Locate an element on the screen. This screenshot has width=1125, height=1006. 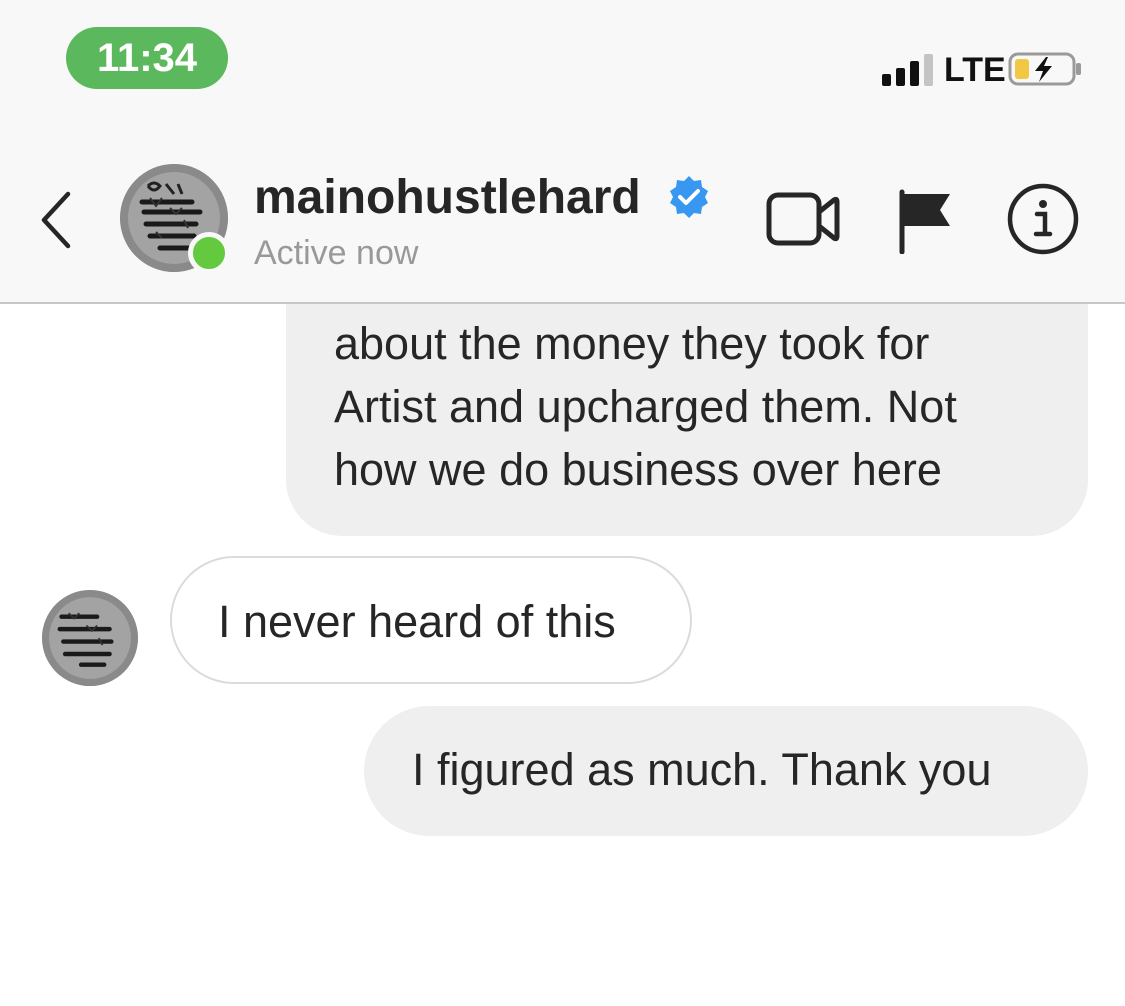
signal-icon is located at coordinates (909, 69).